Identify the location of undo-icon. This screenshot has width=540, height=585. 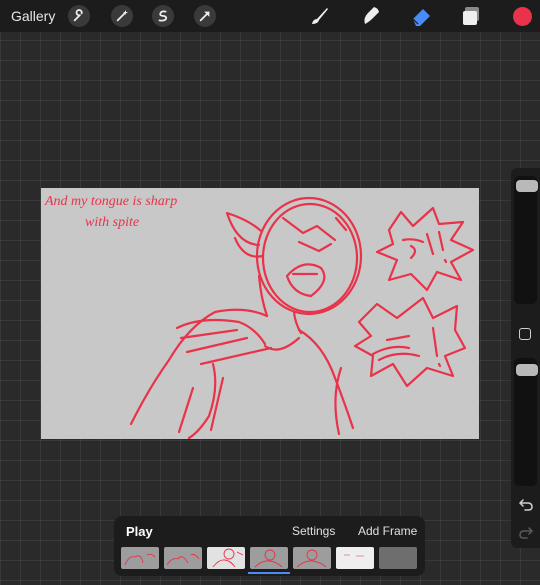
(526, 504).